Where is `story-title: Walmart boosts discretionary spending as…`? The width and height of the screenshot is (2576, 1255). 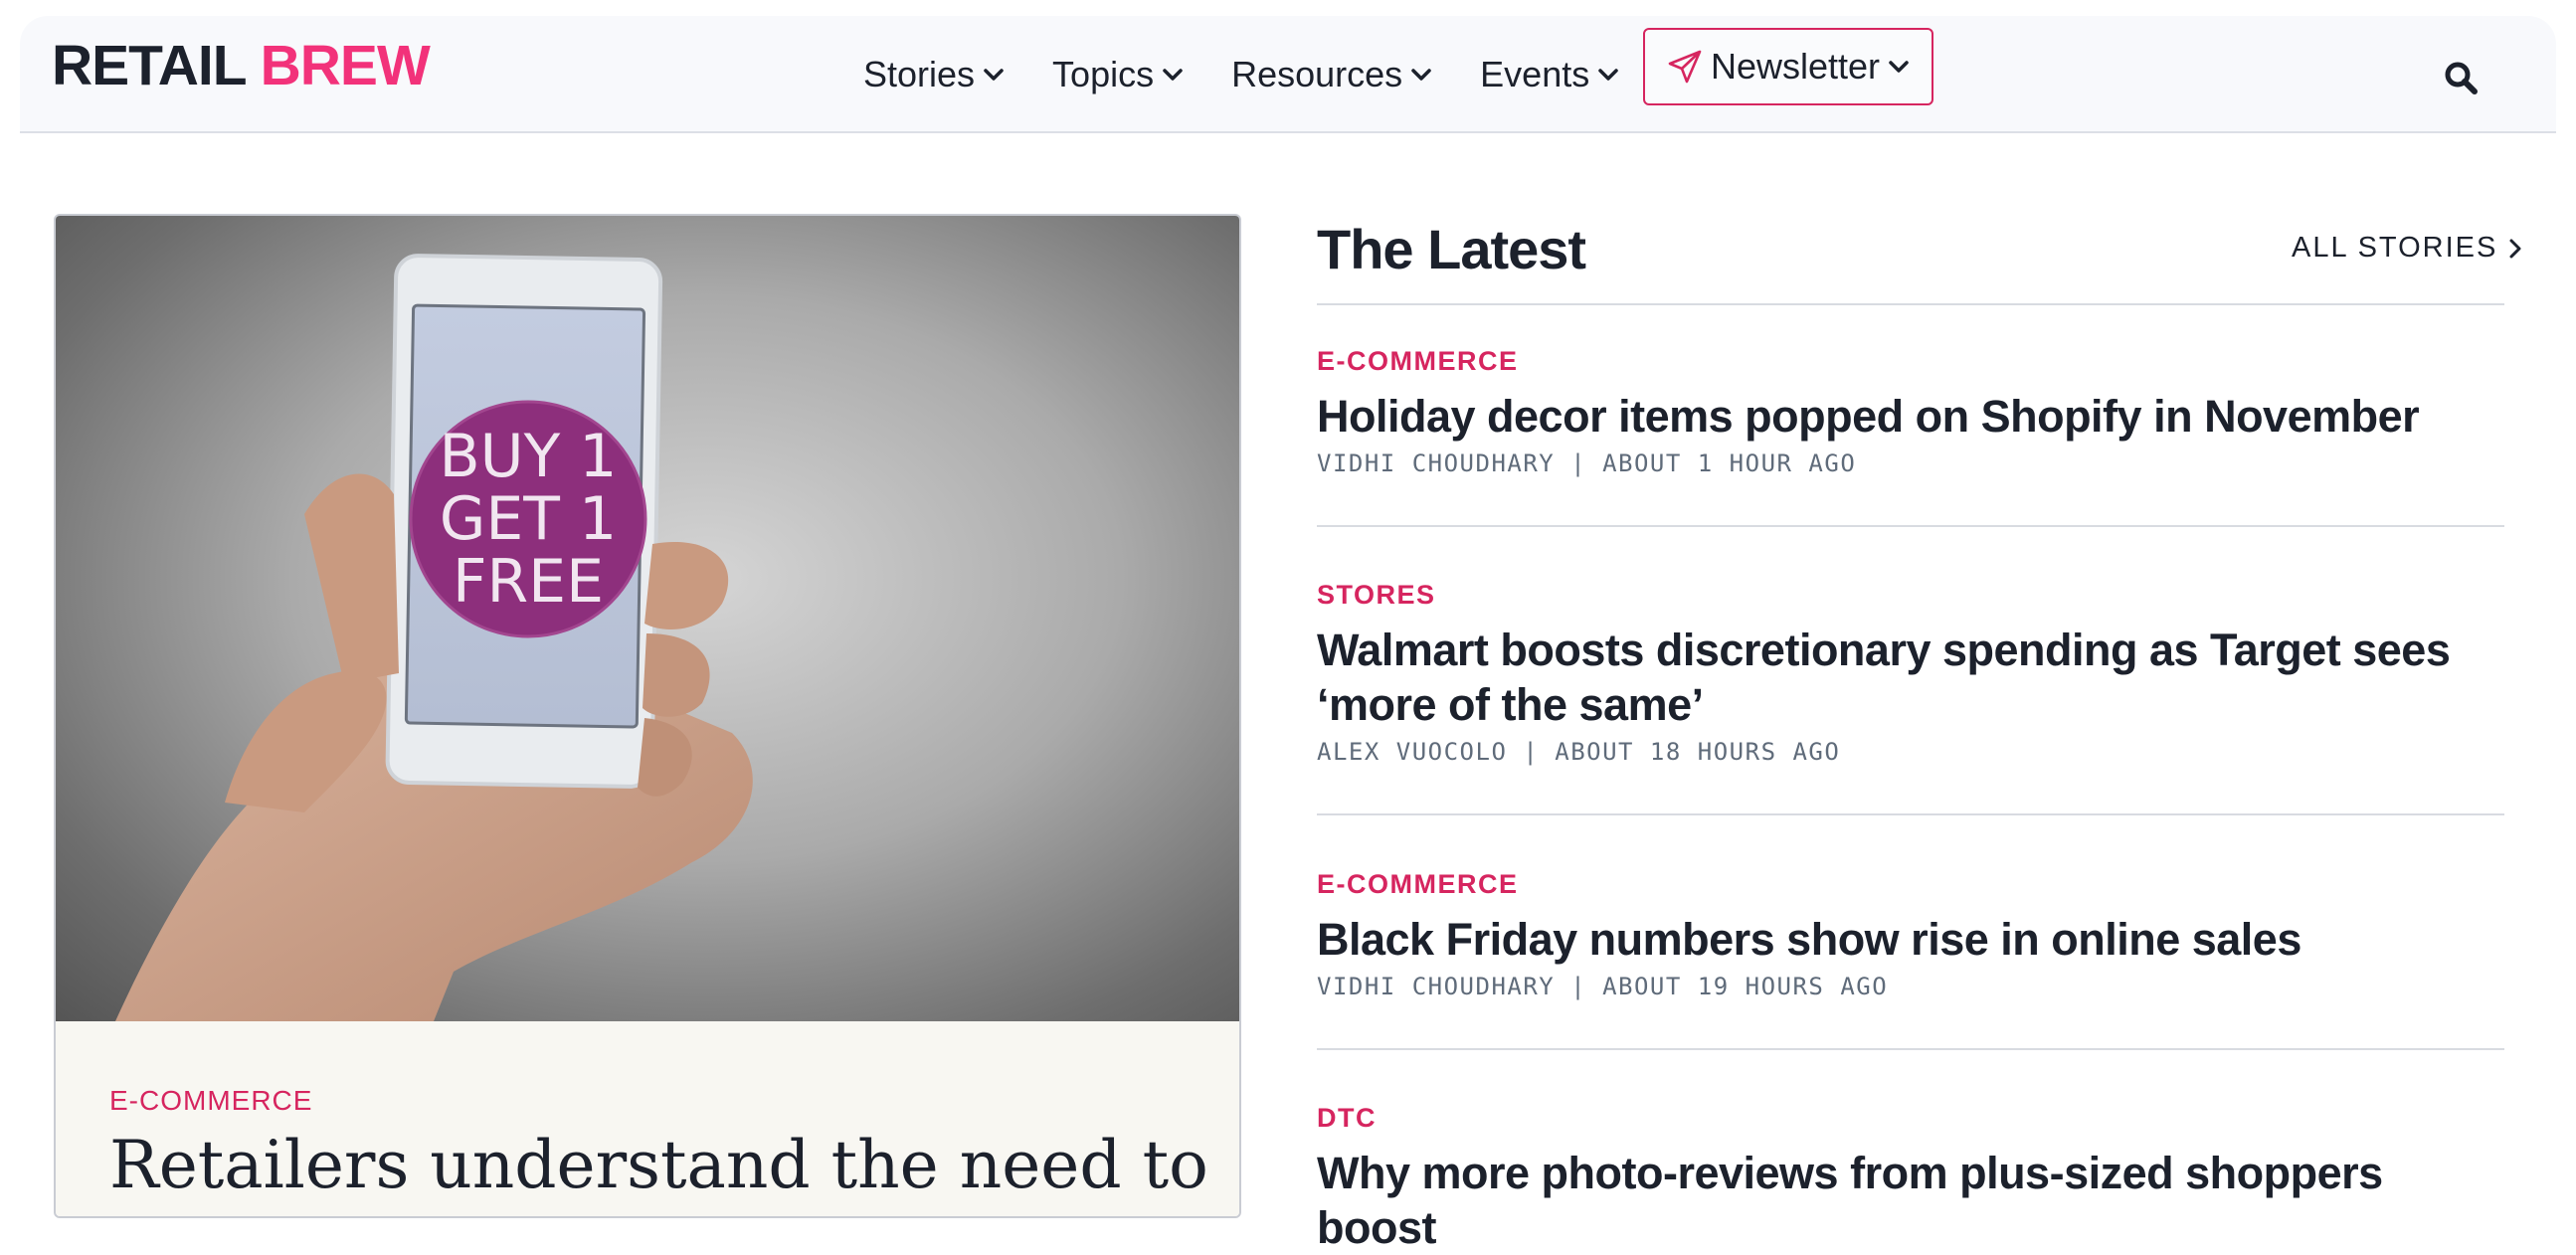 story-title: Walmart boosts discretionary spending as… is located at coordinates (1910, 677).